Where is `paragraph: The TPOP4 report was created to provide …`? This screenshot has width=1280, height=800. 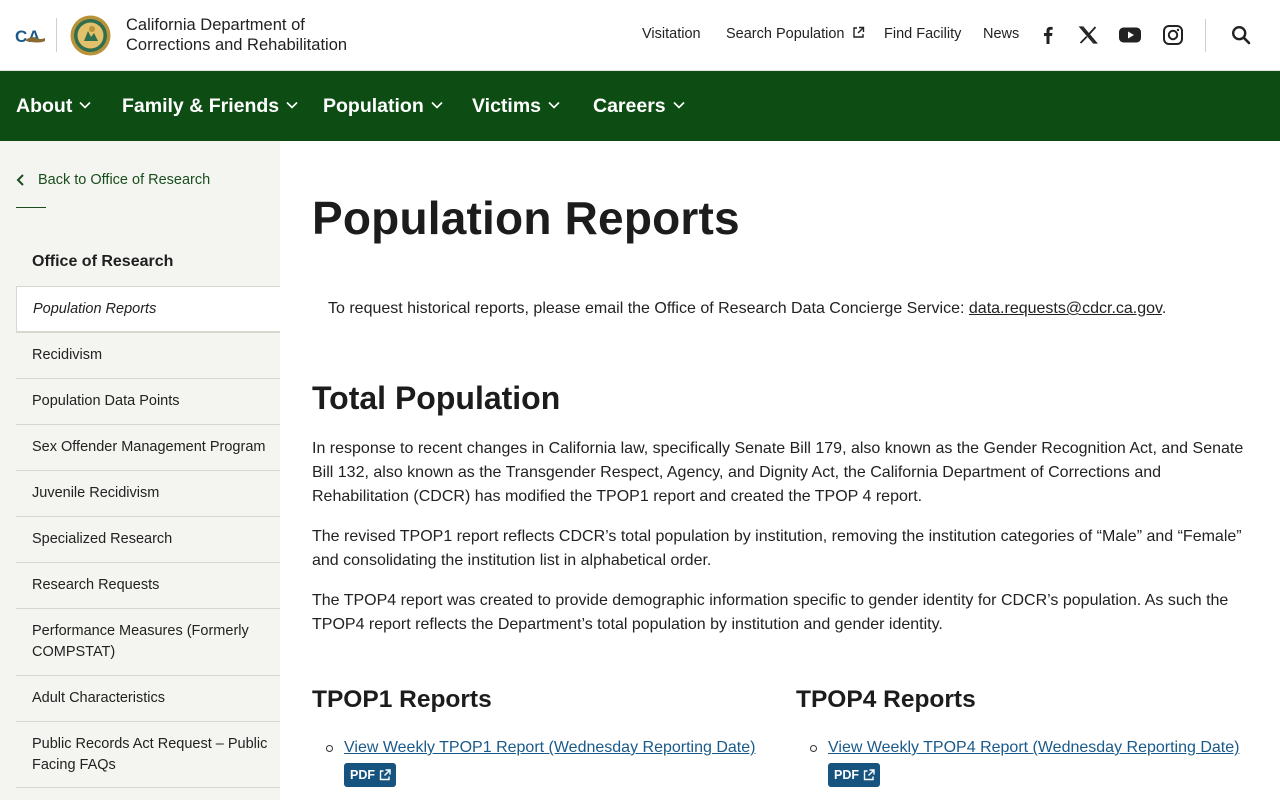
paragraph: The TPOP4 report was created to provide … is located at coordinates (770, 612).